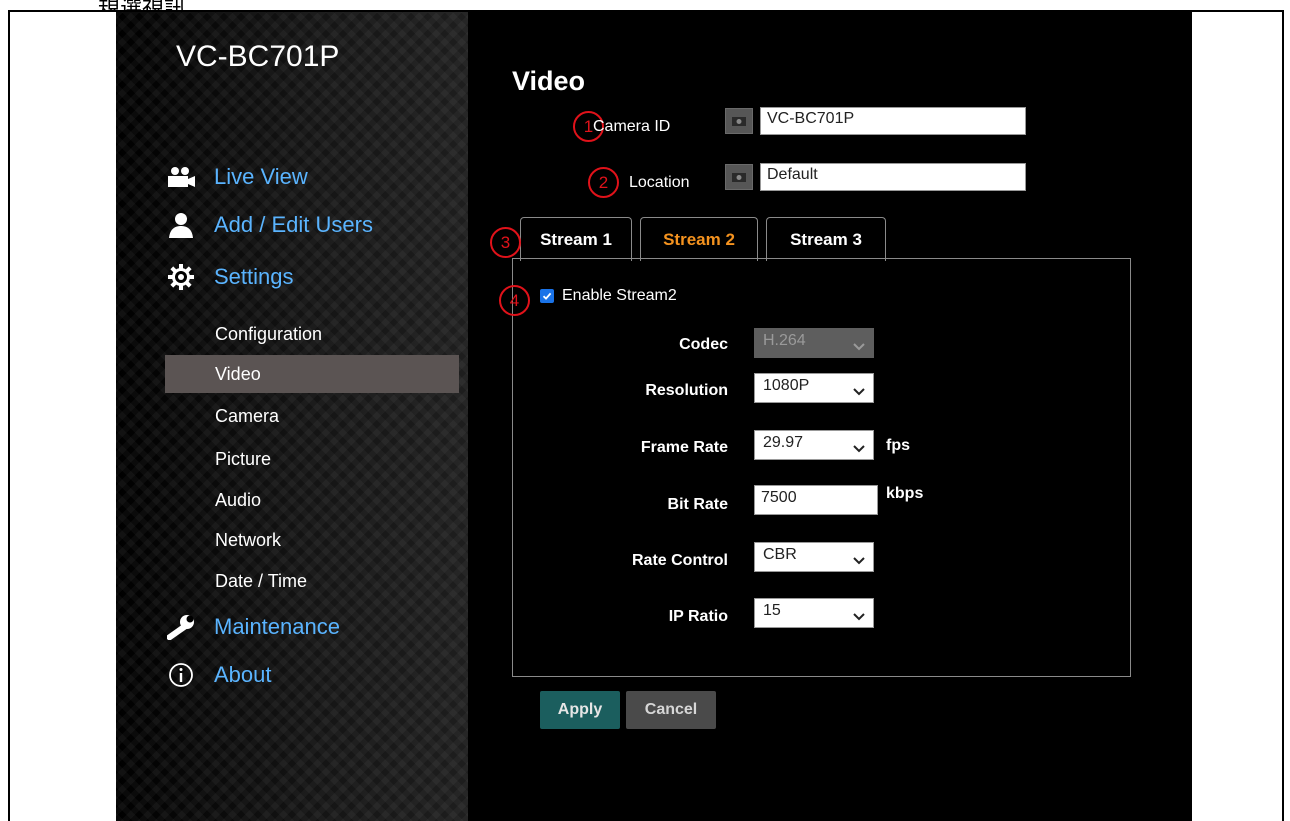  What do you see at coordinates (814, 557) in the screenshot?
I see `rate-control-select: CBR` at bounding box center [814, 557].